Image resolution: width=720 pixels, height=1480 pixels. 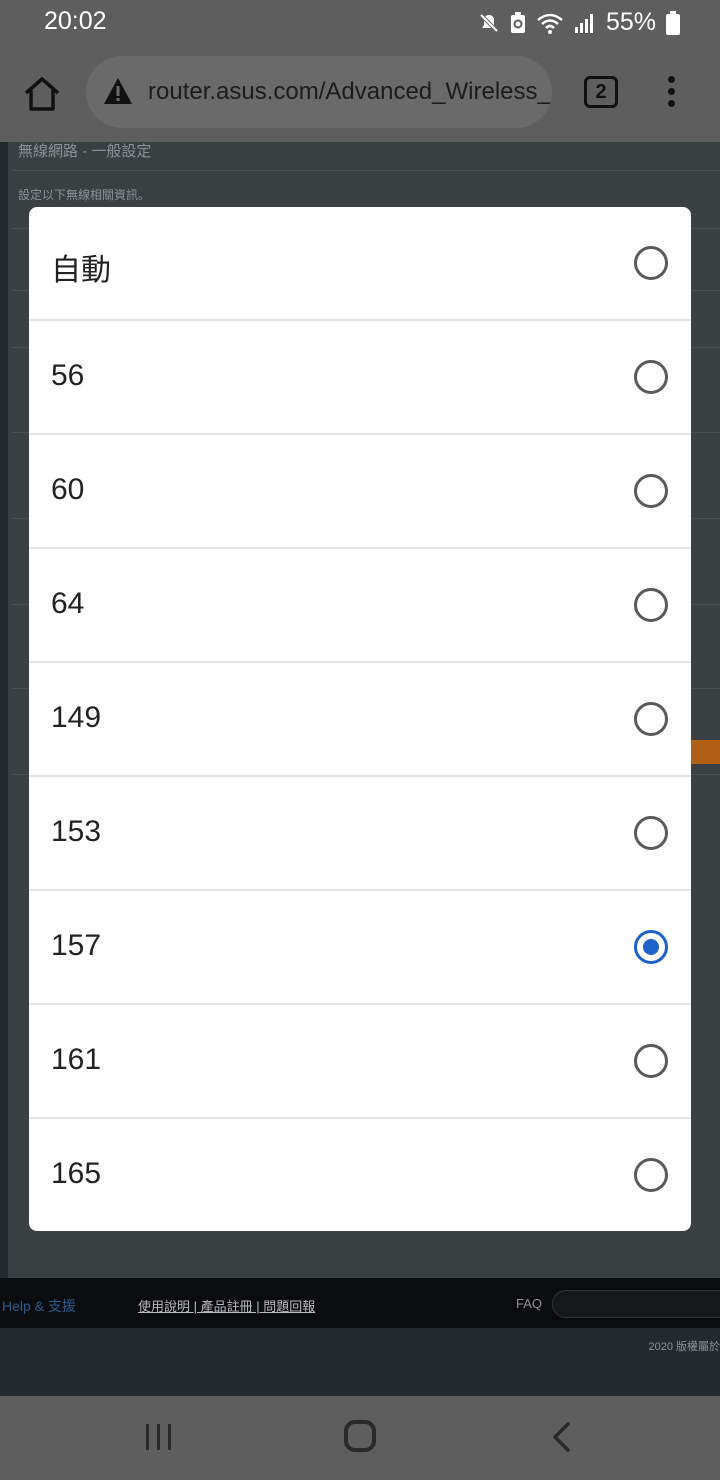 What do you see at coordinates (360, 606) in the screenshot?
I see `option-64: 64` at bounding box center [360, 606].